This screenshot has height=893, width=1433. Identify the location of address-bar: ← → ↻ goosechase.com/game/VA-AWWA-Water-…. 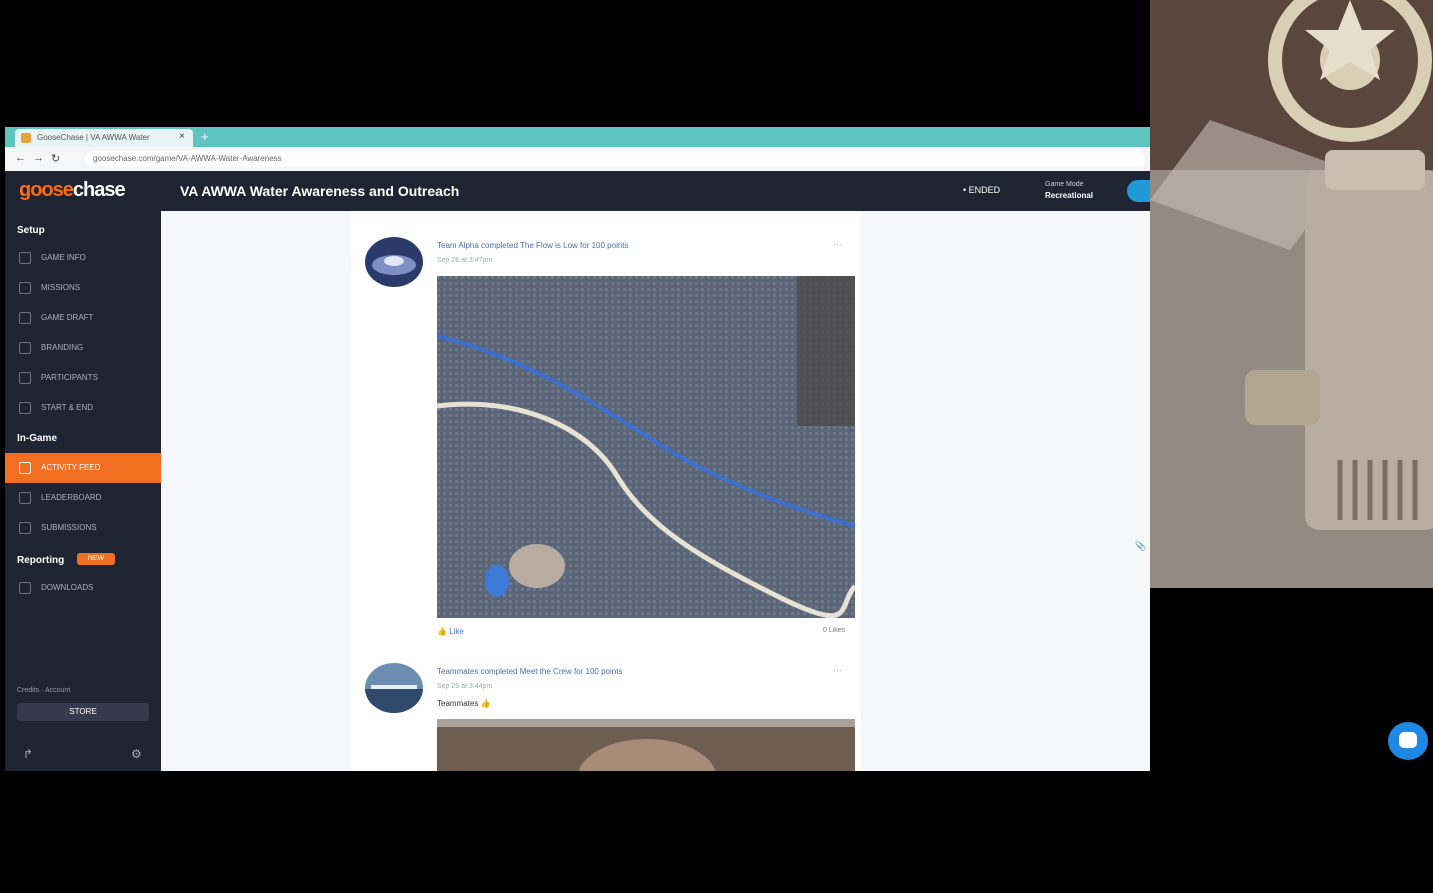
(577, 159).